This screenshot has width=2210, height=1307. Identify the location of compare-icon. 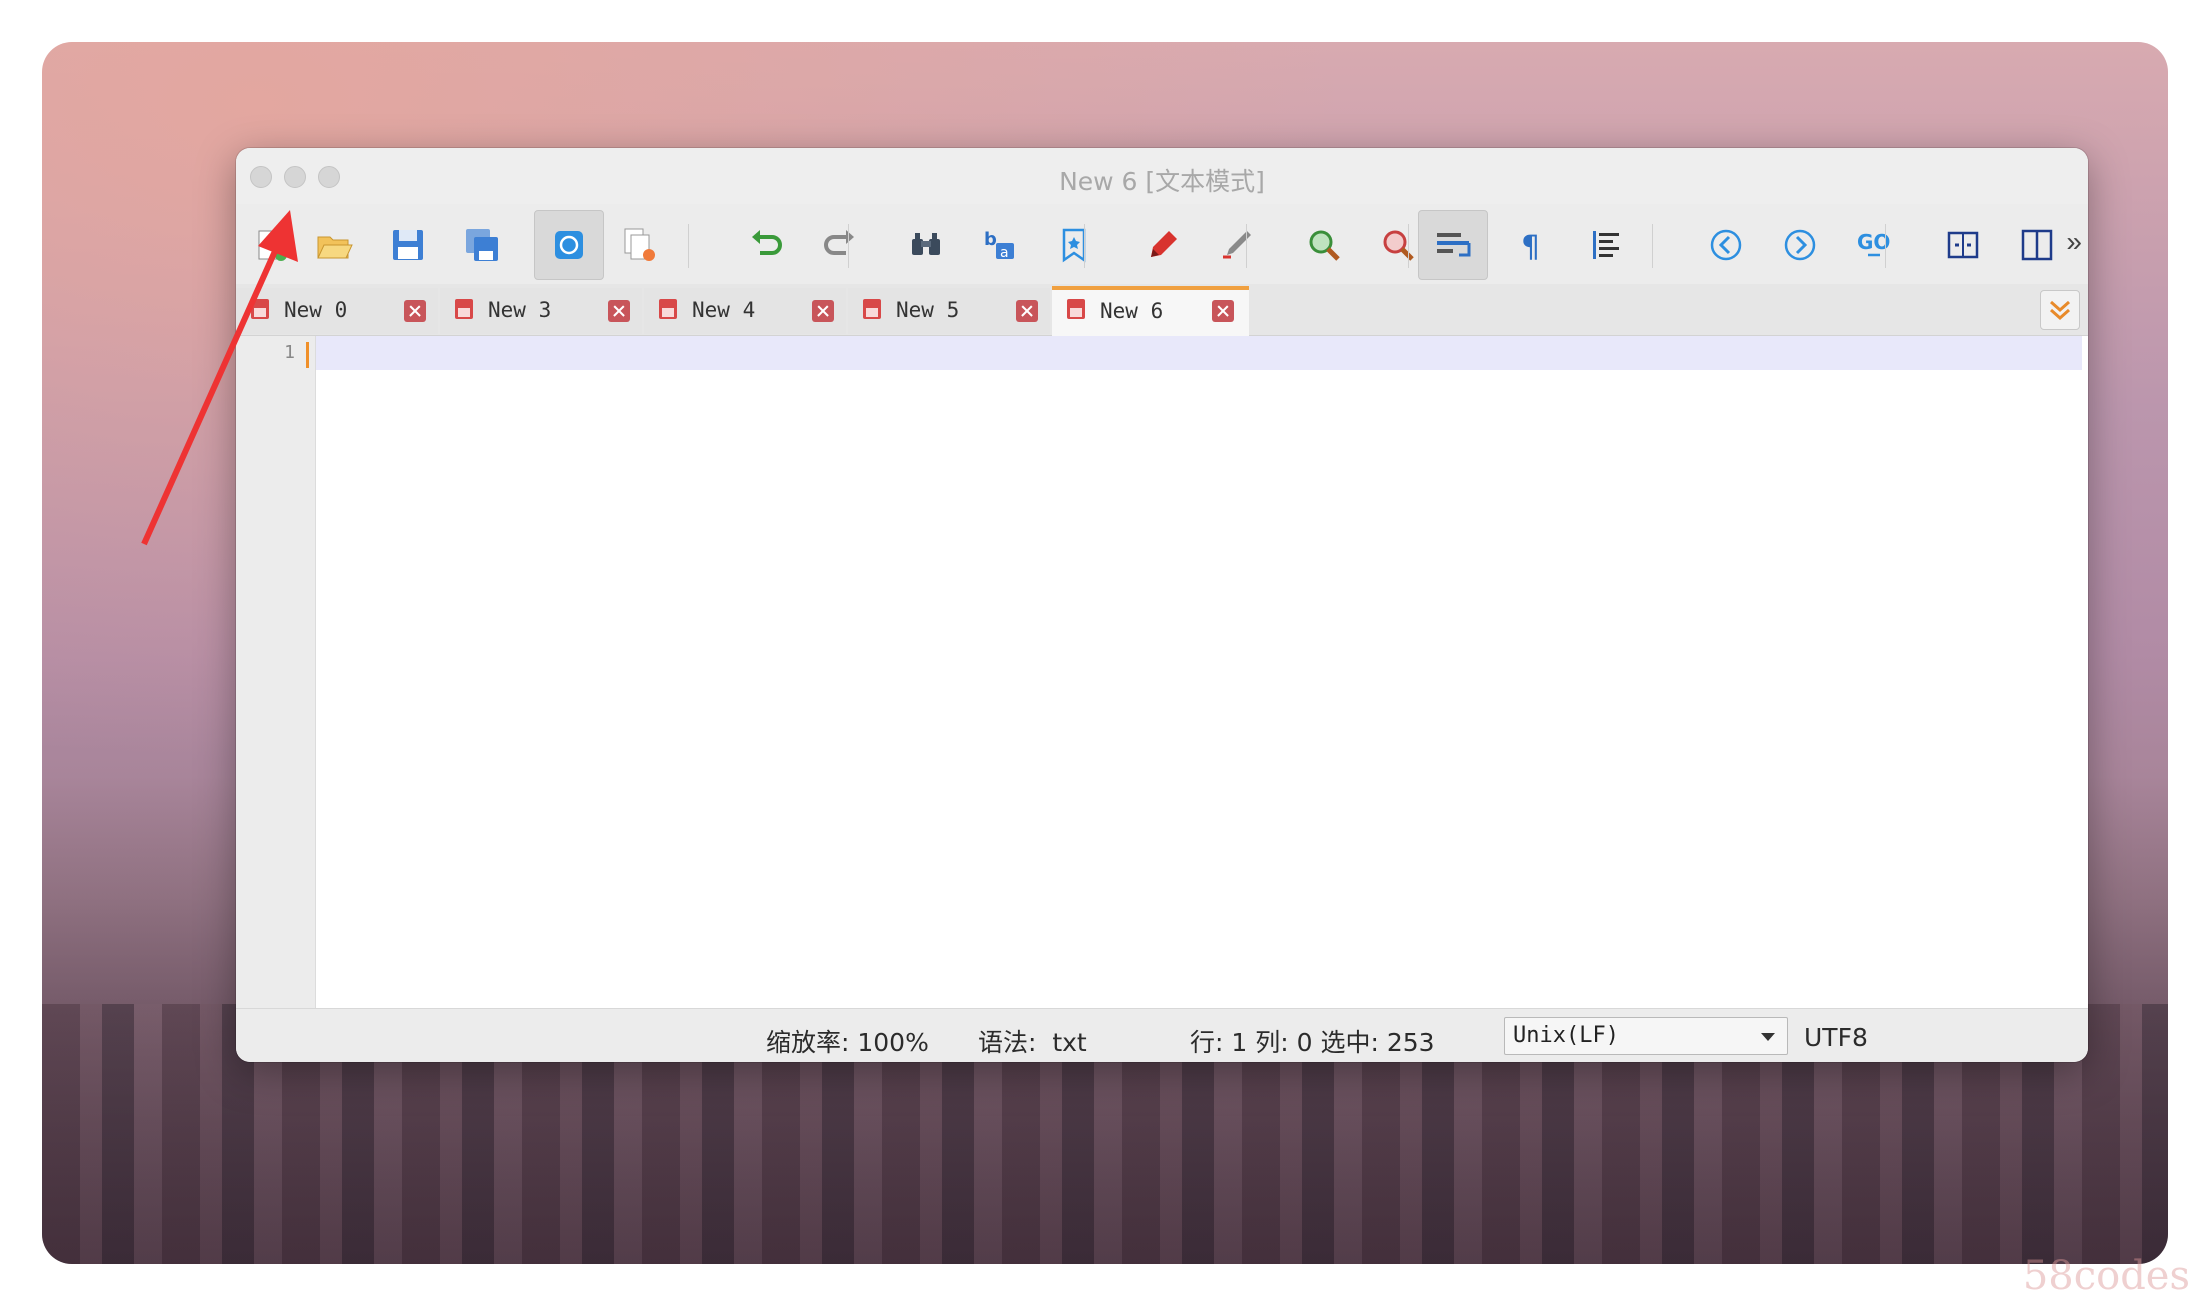
(569, 245).